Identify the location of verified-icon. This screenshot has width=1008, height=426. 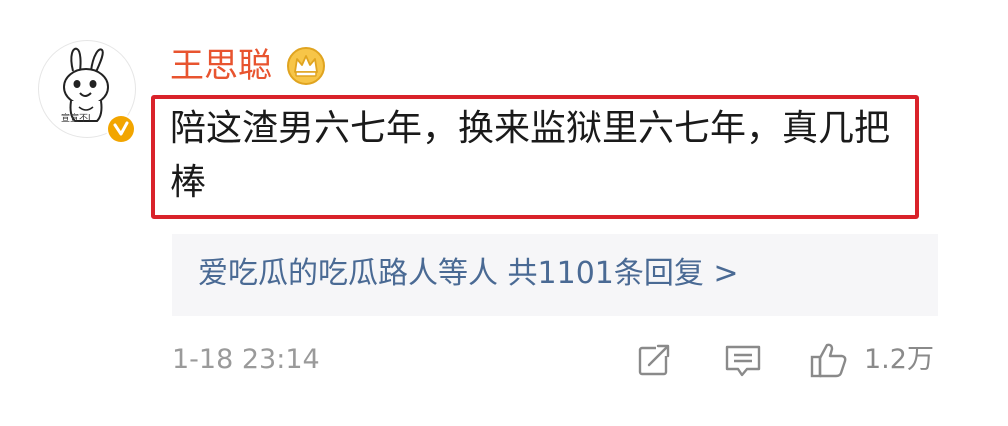
(121, 129).